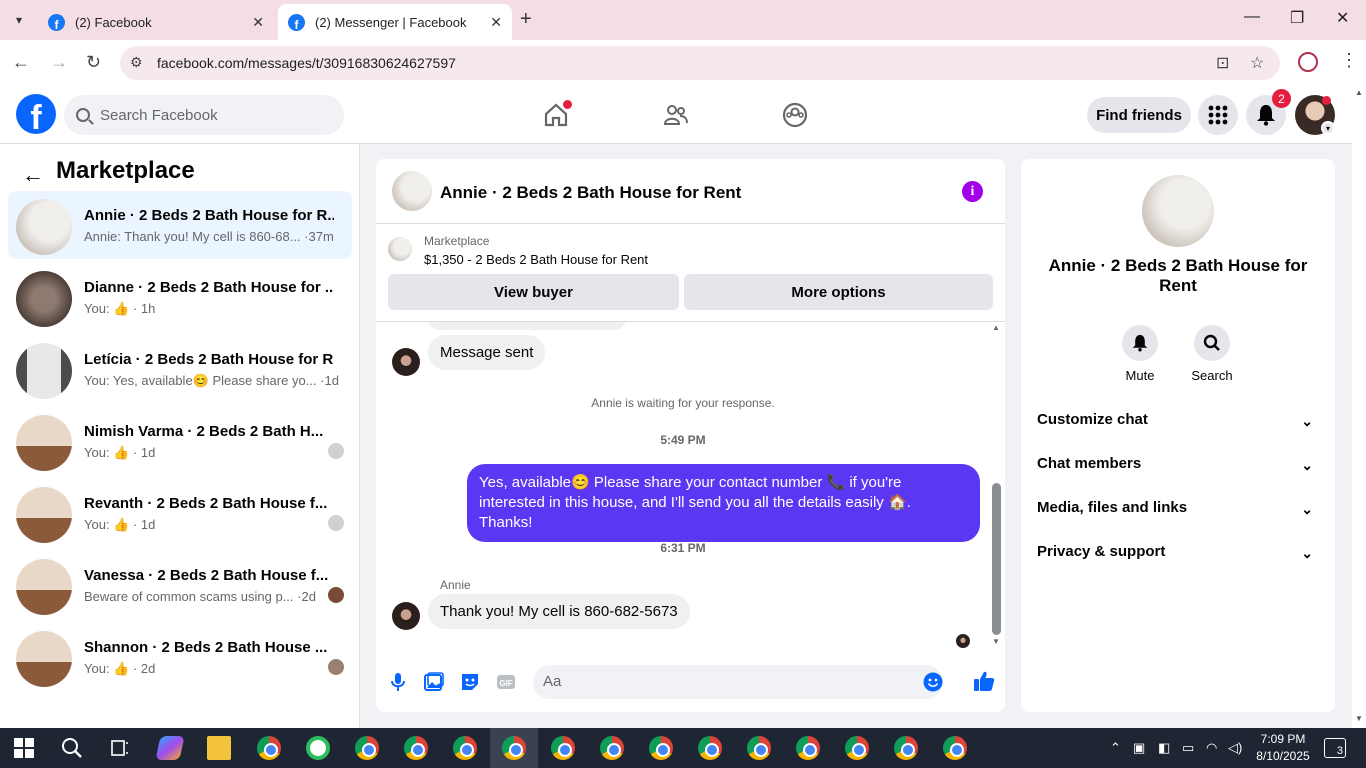 The height and width of the screenshot is (768, 1366). Describe the element at coordinates (1178, 511) in the screenshot. I see `media-files-links-row: Media, files and links ⌄` at that location.